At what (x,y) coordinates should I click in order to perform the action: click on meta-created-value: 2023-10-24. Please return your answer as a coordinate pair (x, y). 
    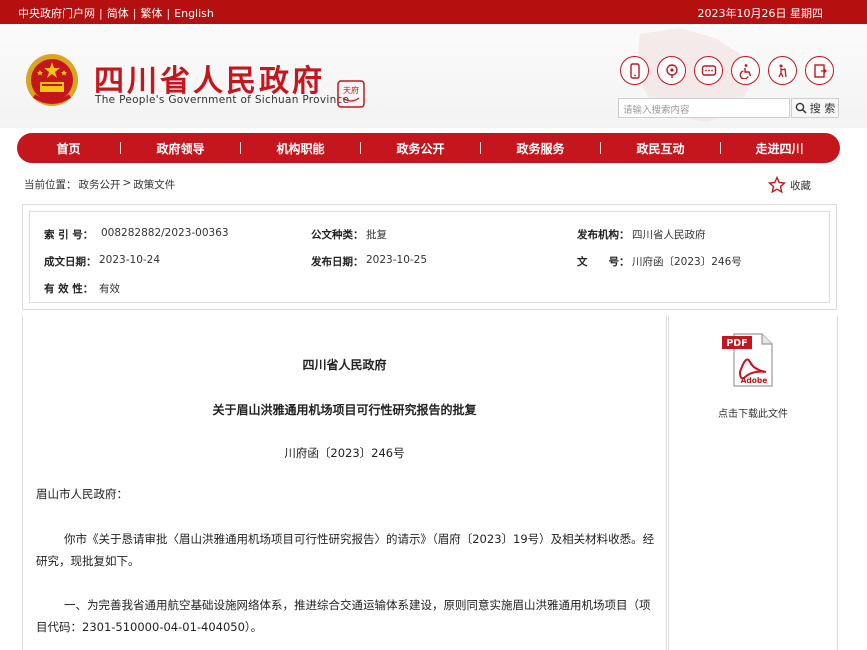
    Looking at the image, I should click on (130, 260).